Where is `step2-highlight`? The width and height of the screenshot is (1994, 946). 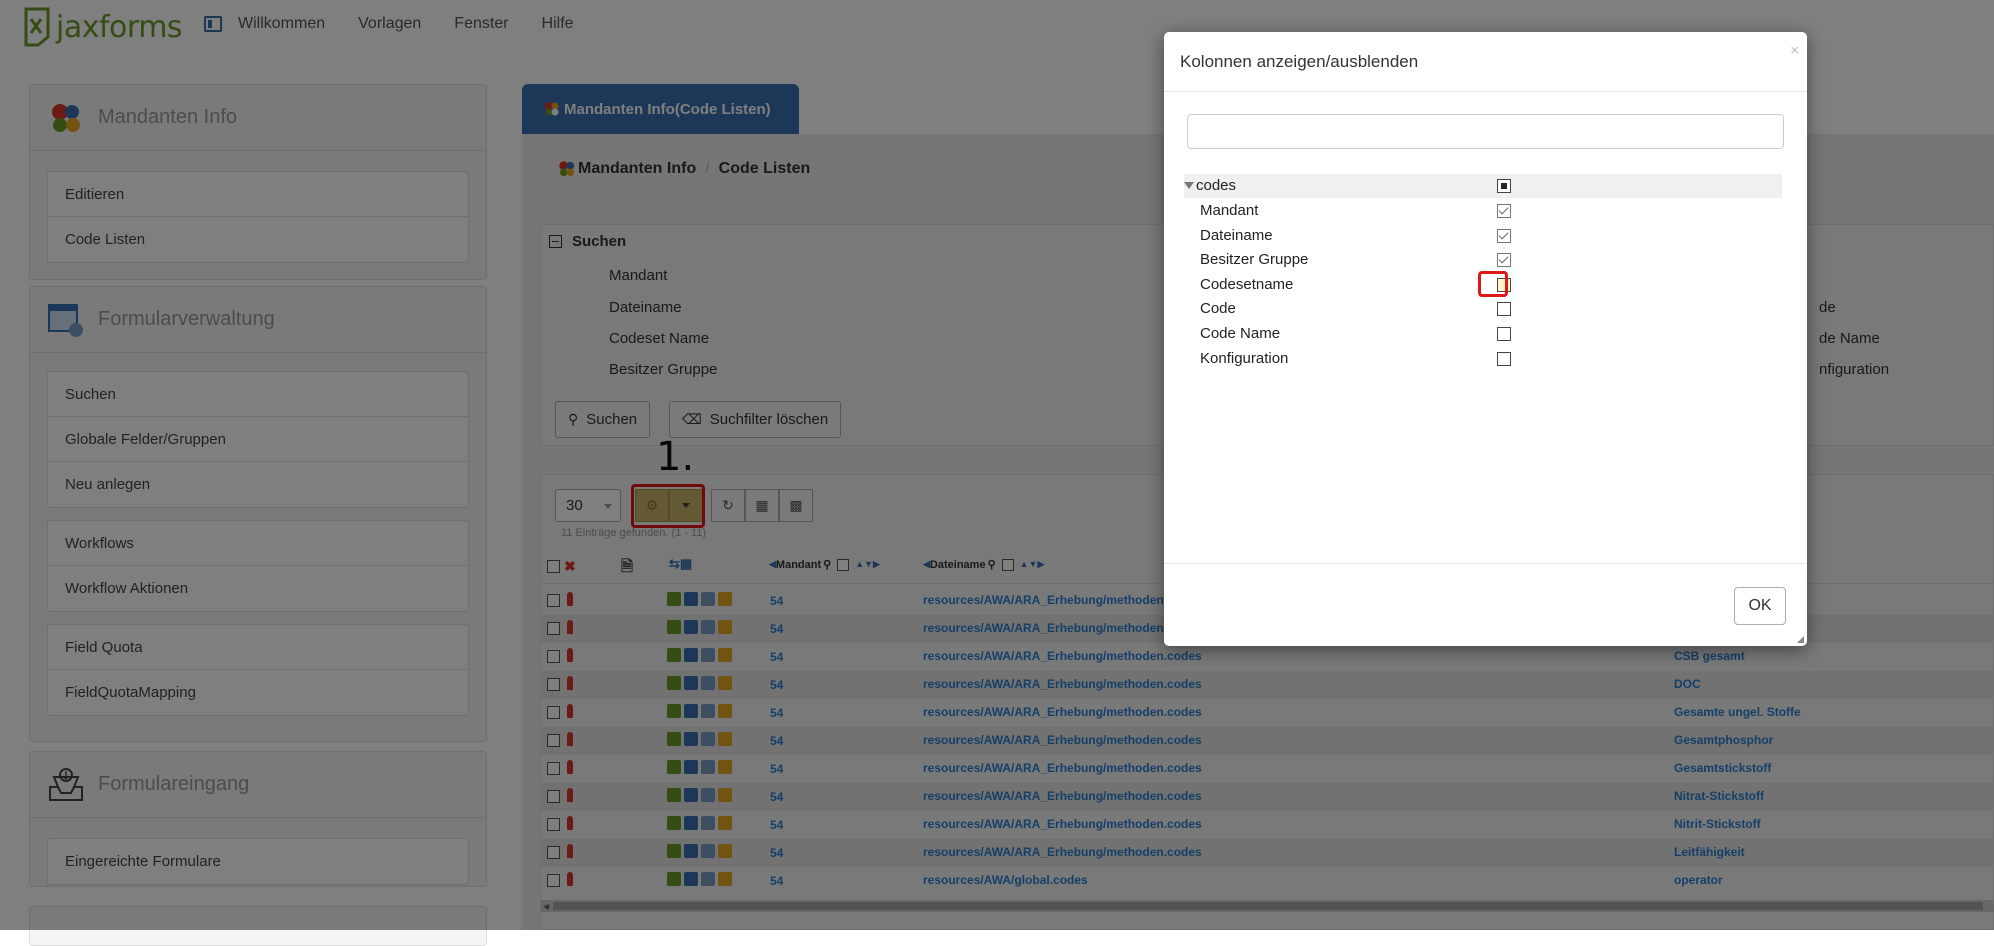
step2-highlight is located at coordinates (1493, 284).